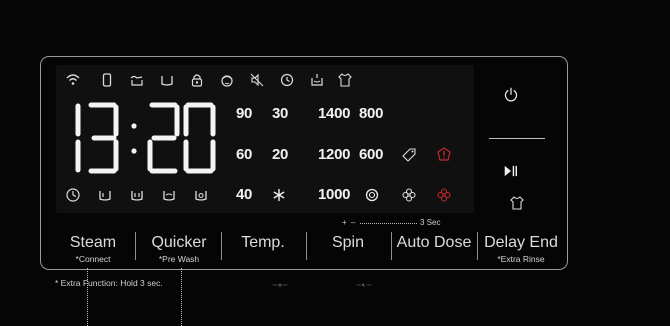 Image resolution: width=670 pixels, height=326 pixels. I want to click on steam-leader-line, so click(87, 297).